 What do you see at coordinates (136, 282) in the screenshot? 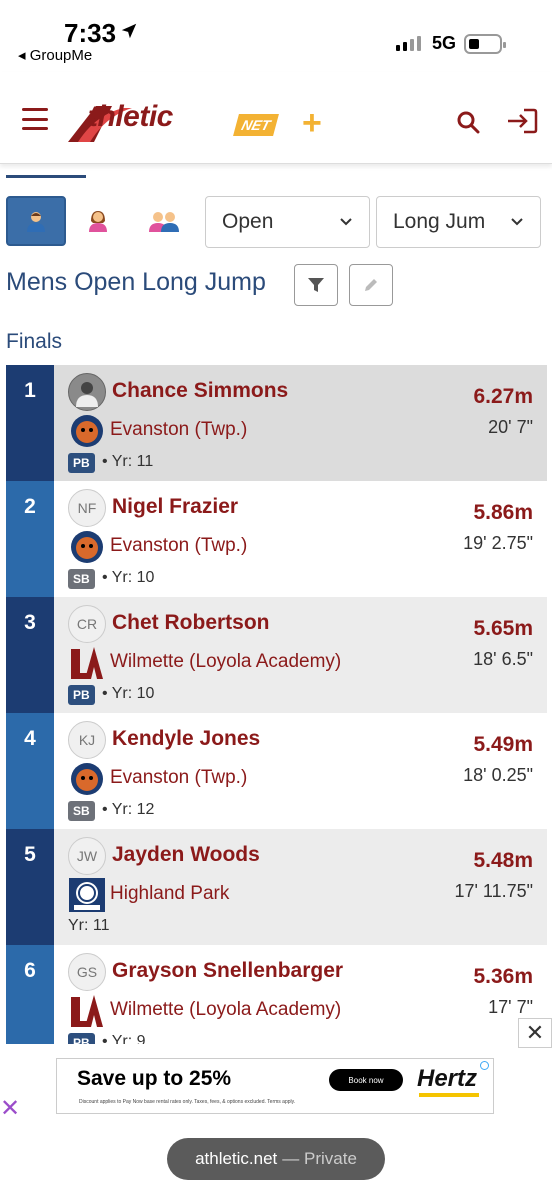
I see `page-title: Mens Open Long Jump` at bounding box center [136, 282].